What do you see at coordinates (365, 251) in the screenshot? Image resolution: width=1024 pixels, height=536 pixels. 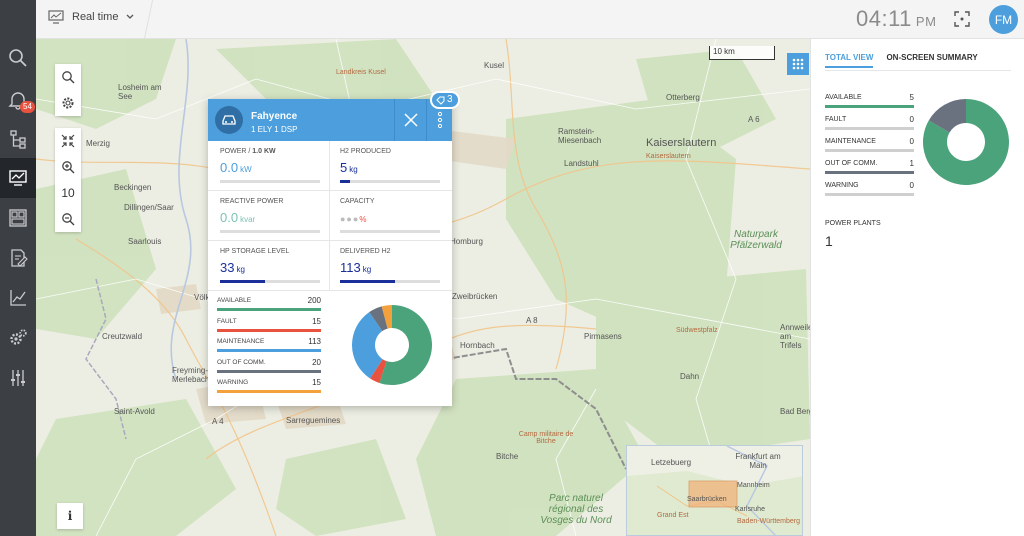 I see `metric-label: DELIVERED H2` at bounding box center [365, 251].